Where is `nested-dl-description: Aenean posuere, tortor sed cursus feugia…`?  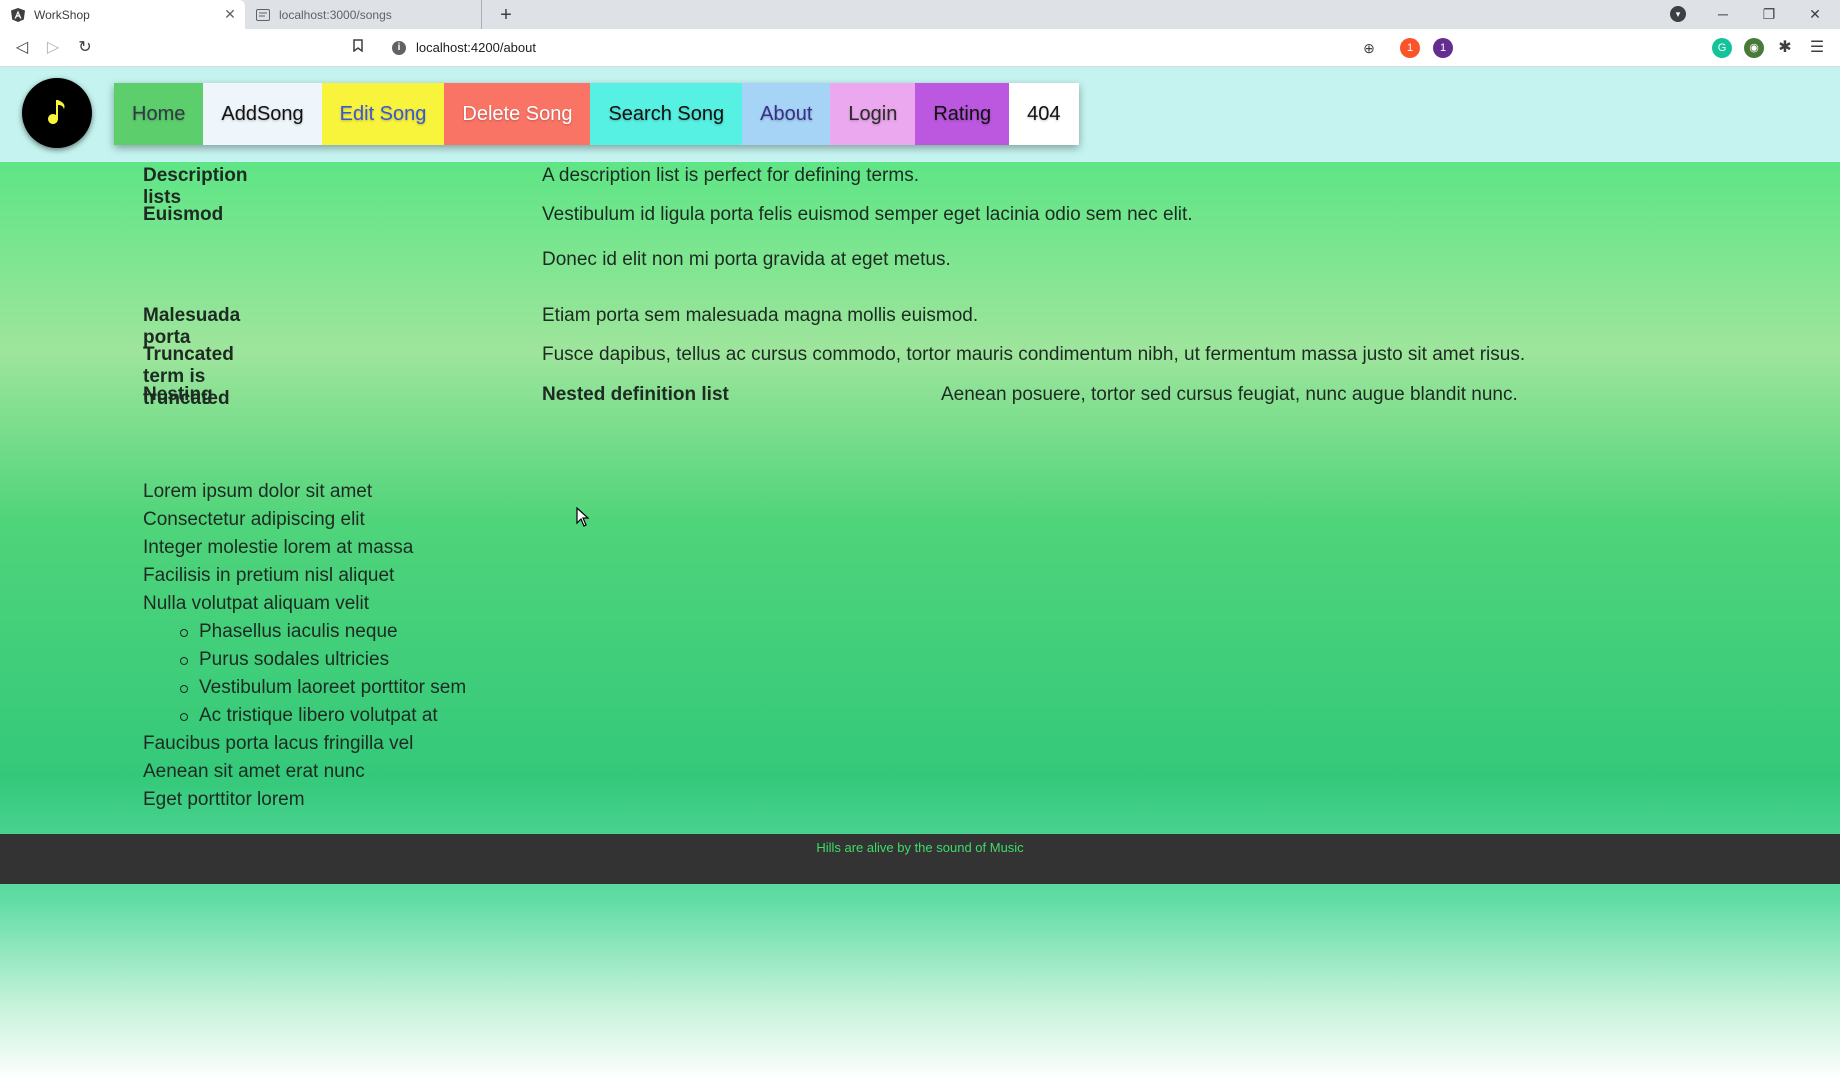 nested-dl-description: Aenean posuere, tortor sed cursus feugia… is located at coordinates (1229, 394).